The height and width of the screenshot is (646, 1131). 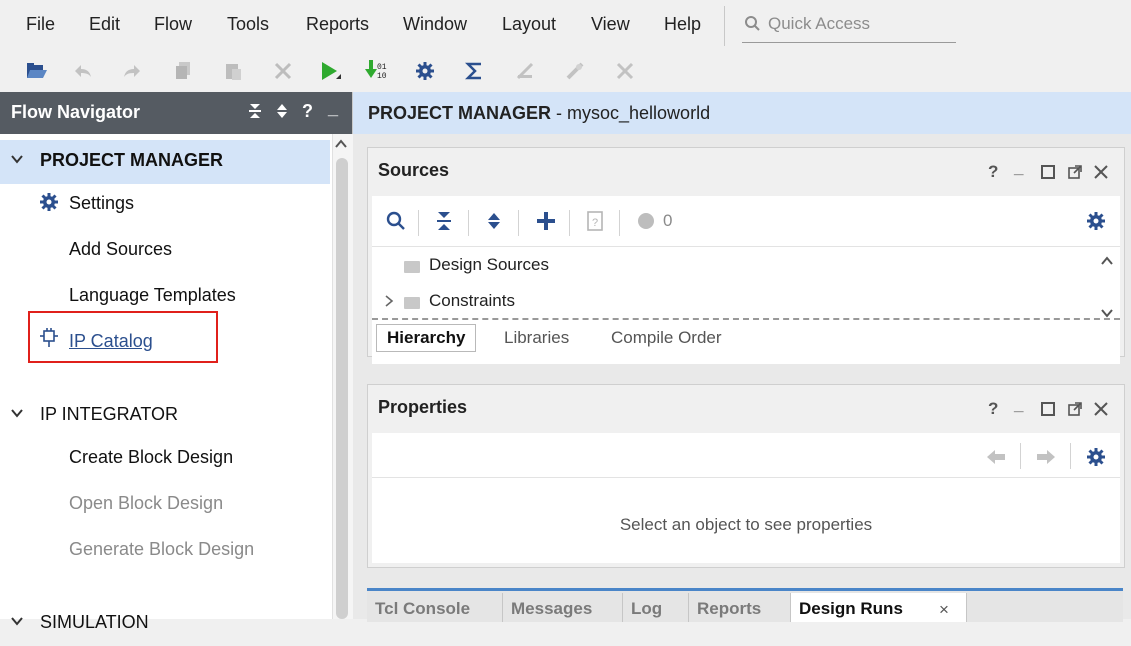 I want to click on properties-divider, so click(x=746, y=477).